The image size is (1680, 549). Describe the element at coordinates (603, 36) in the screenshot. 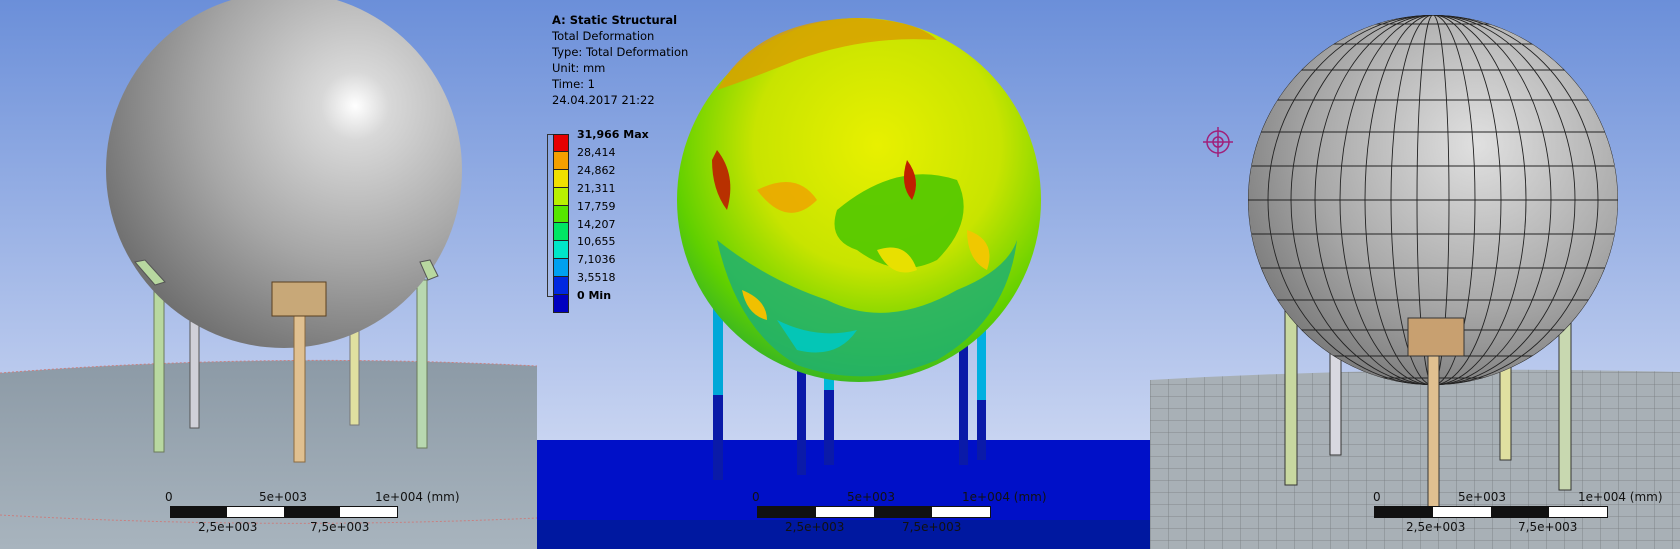

I see `result-name: Total Deformation` at that location.